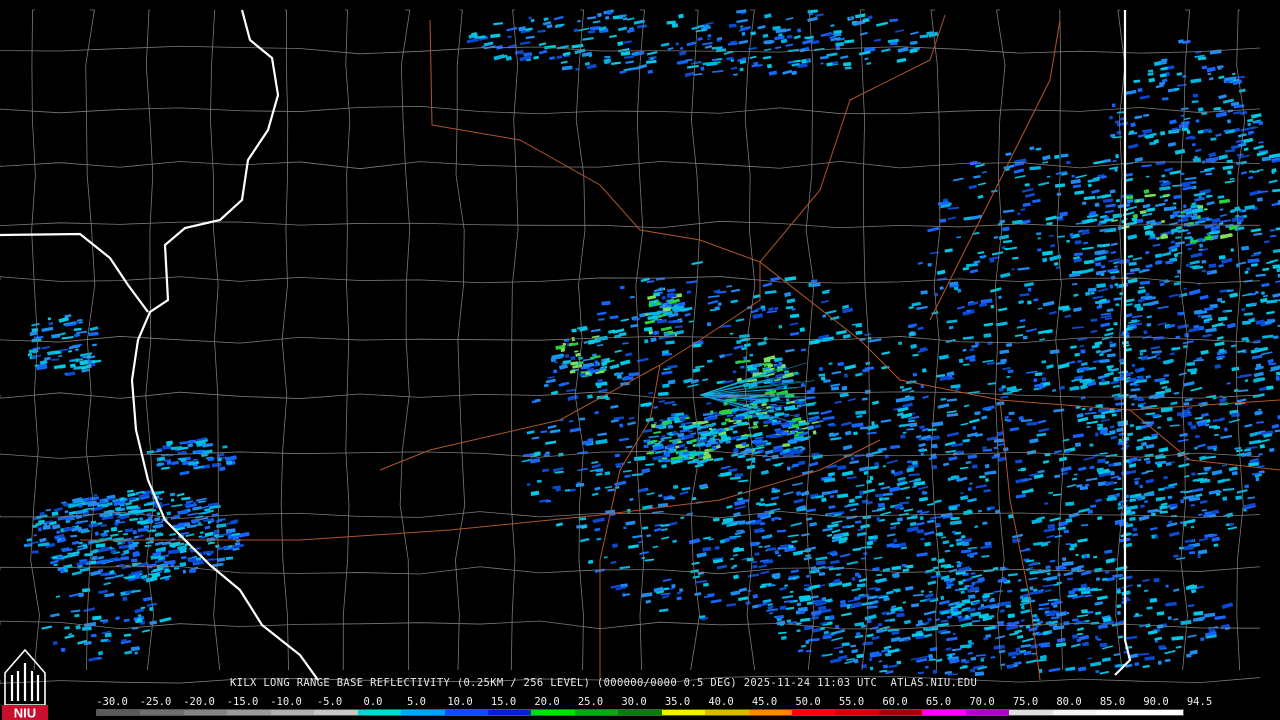  What do you see at coordinates (112, 702) in the screenshot?
I see `scale-label: -30.0` at bounding box center [112, 702].